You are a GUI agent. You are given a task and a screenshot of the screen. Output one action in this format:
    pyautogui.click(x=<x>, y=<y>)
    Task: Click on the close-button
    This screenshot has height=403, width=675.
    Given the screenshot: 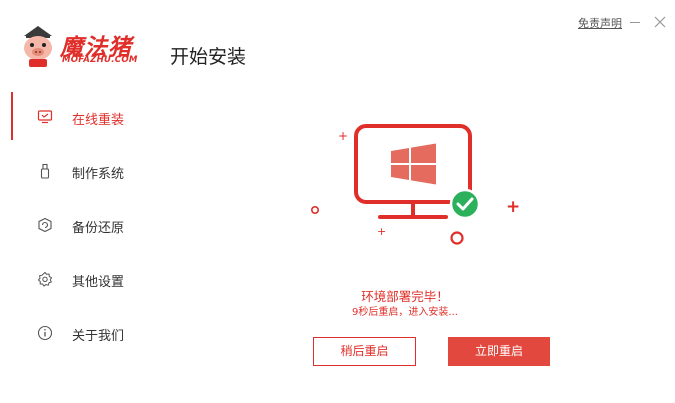 What is the action you would take?
    pyautogui.click(x=660, y=22)
    